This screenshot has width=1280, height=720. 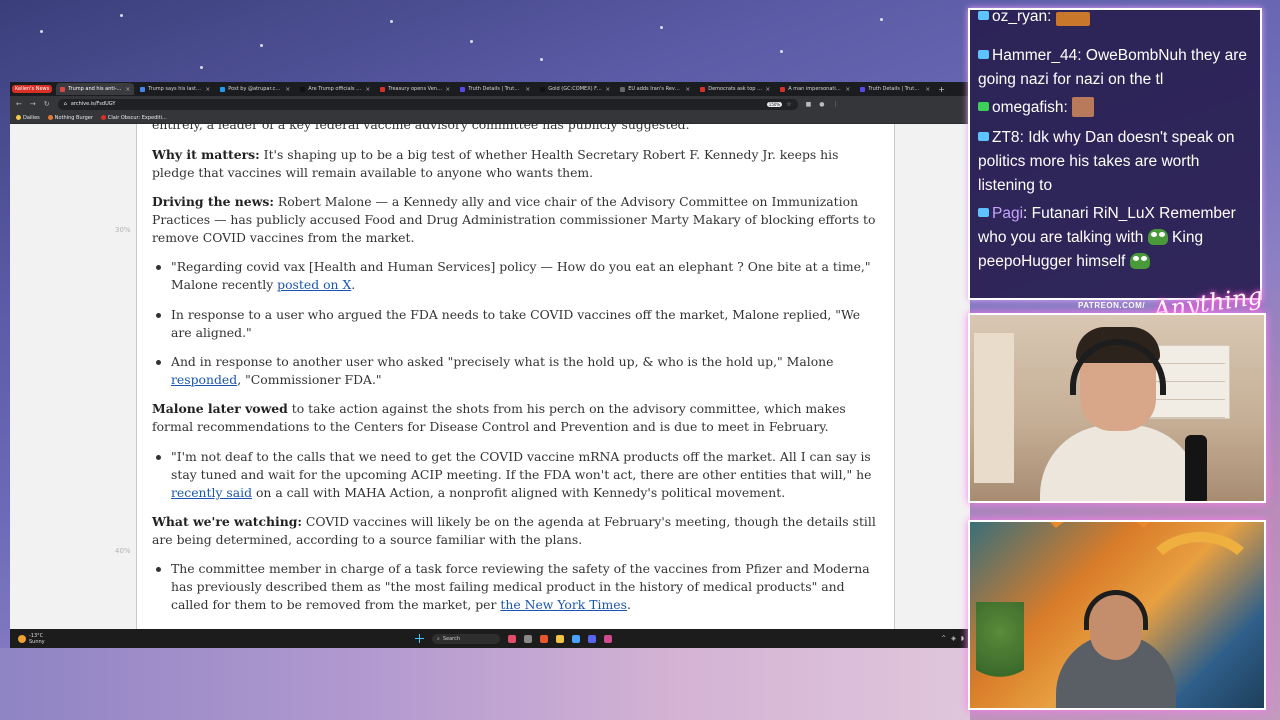 I want to click on file-explorer-icon, so click(x=560, y=638).